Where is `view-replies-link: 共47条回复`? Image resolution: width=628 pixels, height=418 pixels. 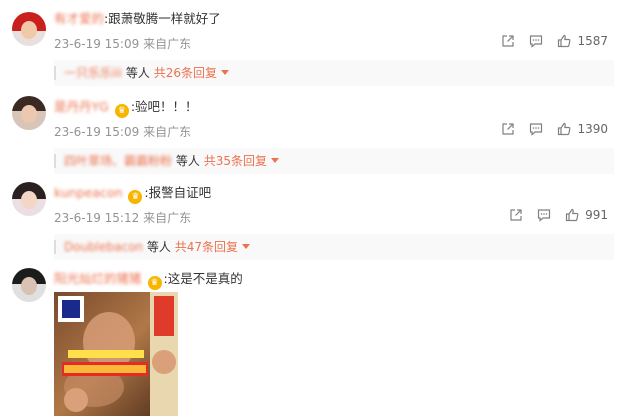
view-replies-link: 共47条回复 is located at coordinates (212, 247).